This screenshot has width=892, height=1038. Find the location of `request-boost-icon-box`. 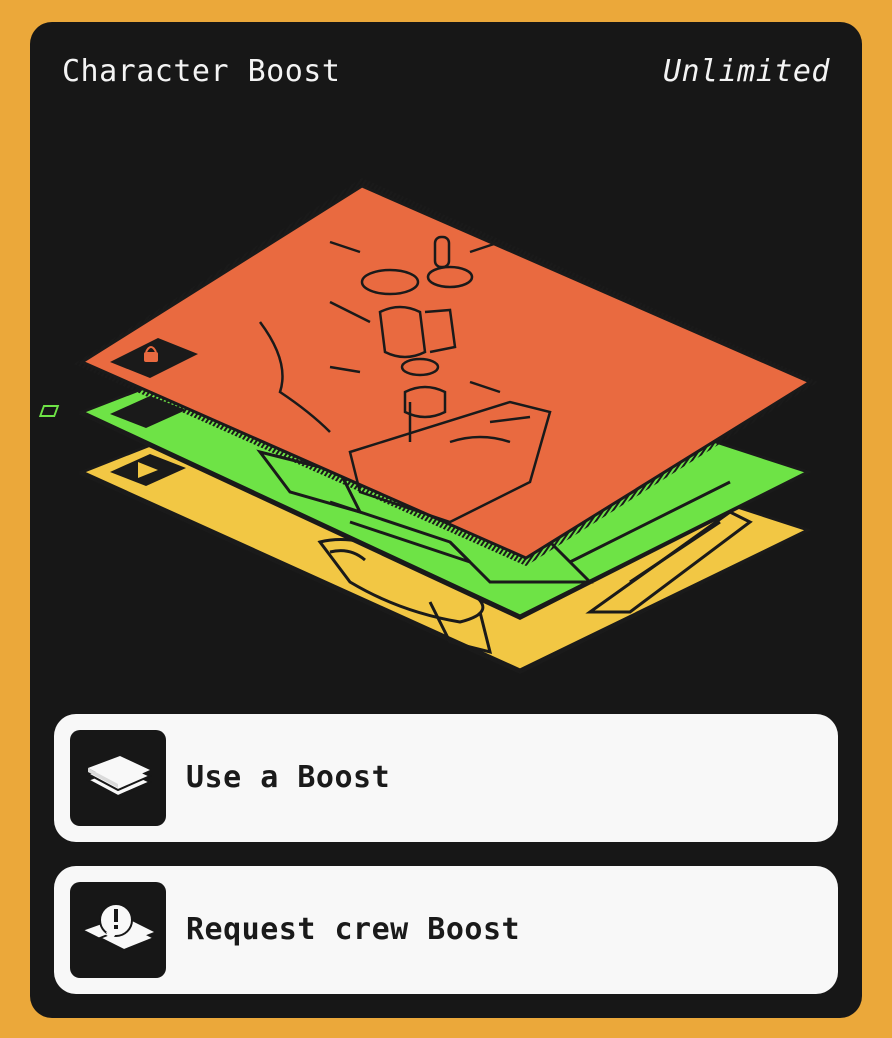

request-boost-icon-box is located at coordinates (118, 930).